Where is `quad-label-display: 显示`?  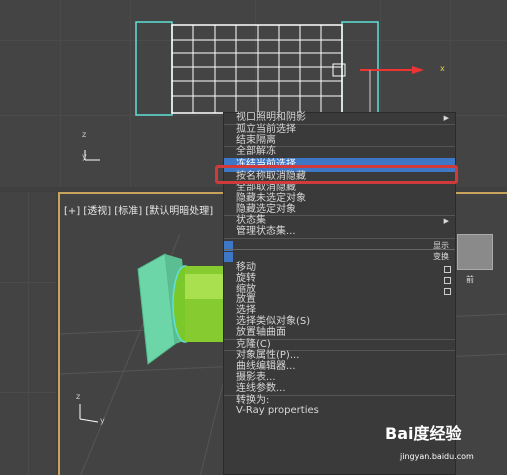
quad-label-display: 显示 is located at coordinates (441, 245).